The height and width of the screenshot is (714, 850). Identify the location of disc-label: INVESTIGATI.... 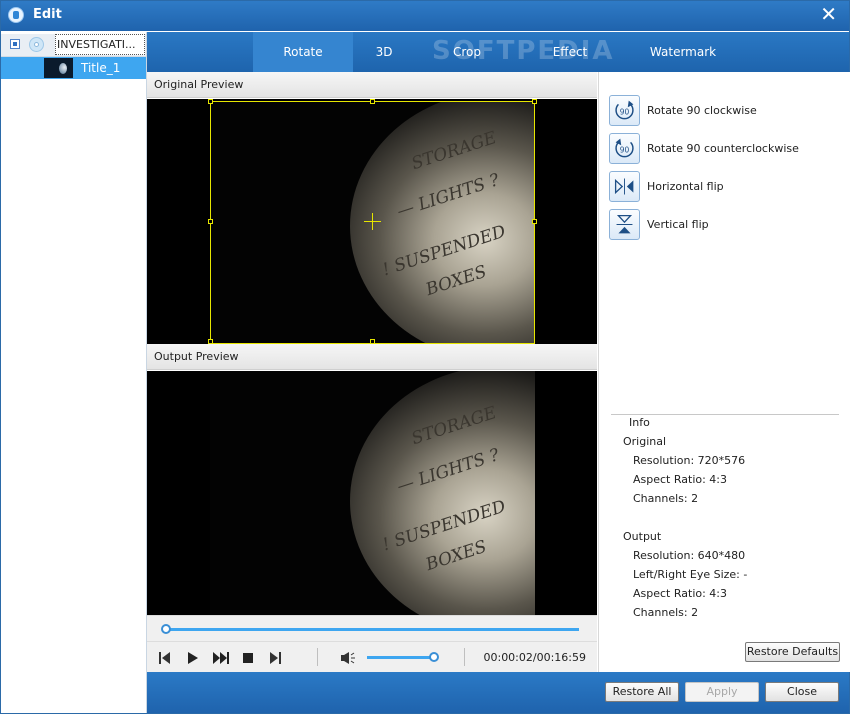
(96, 44).